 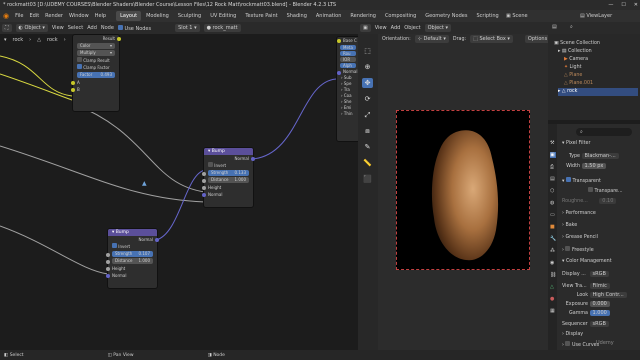 What do you see at coordinates (129, 261) in the screenshot?
I see `bump-2-distance-field: Distance 1.000` at bounding box center [129, 261].